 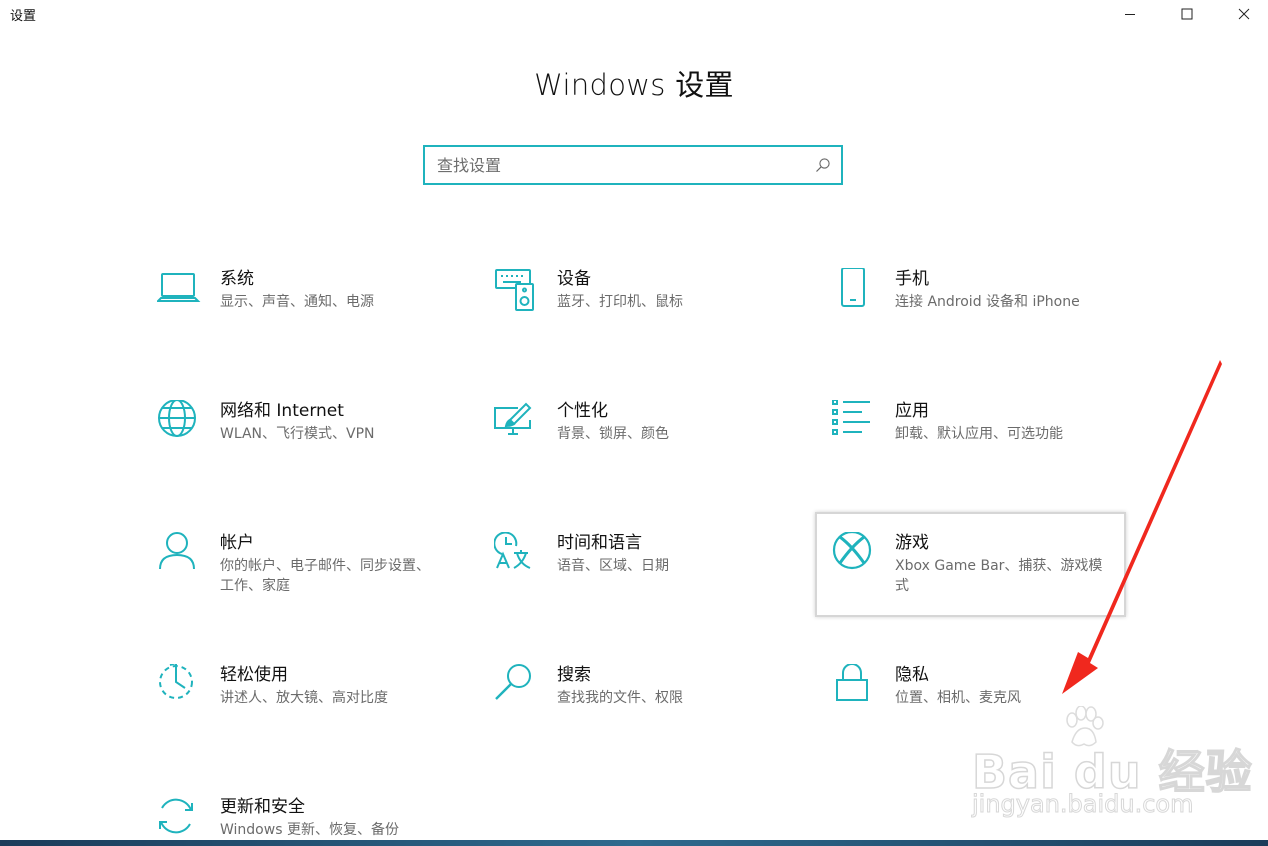 I want to click on maximize-button, so click(x=1187, y=14).